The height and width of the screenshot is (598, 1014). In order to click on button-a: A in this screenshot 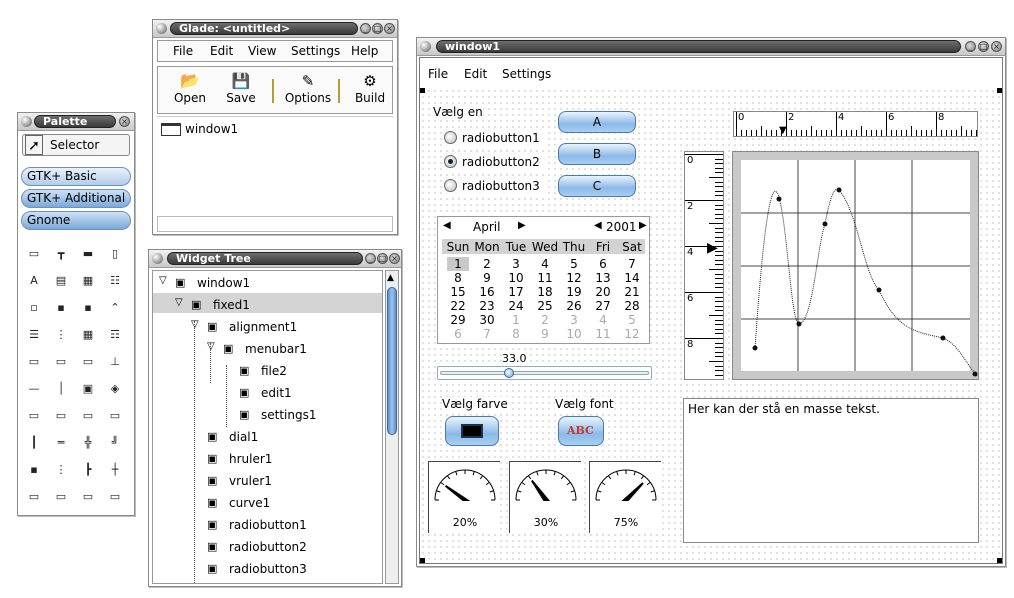, I will do `click(597, 122)`.